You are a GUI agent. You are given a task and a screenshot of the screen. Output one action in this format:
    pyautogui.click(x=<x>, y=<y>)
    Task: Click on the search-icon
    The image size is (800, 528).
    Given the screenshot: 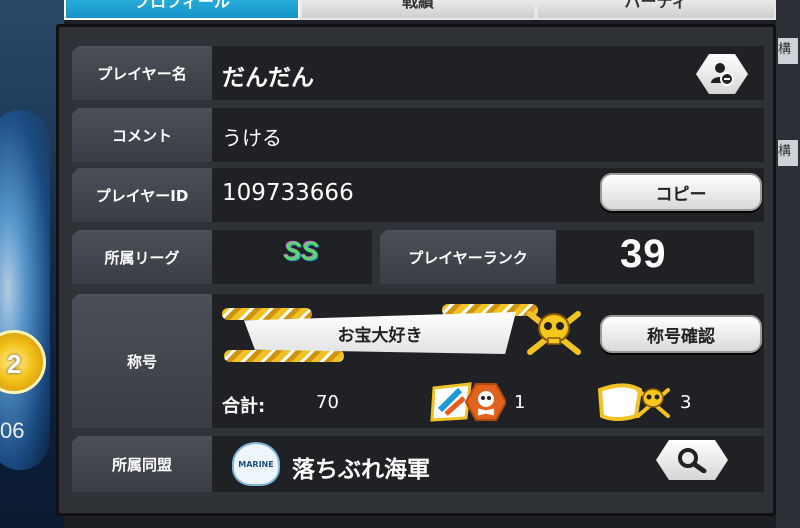 What is the action you would take?
    pyautogui.click(x=692, y=460)
    